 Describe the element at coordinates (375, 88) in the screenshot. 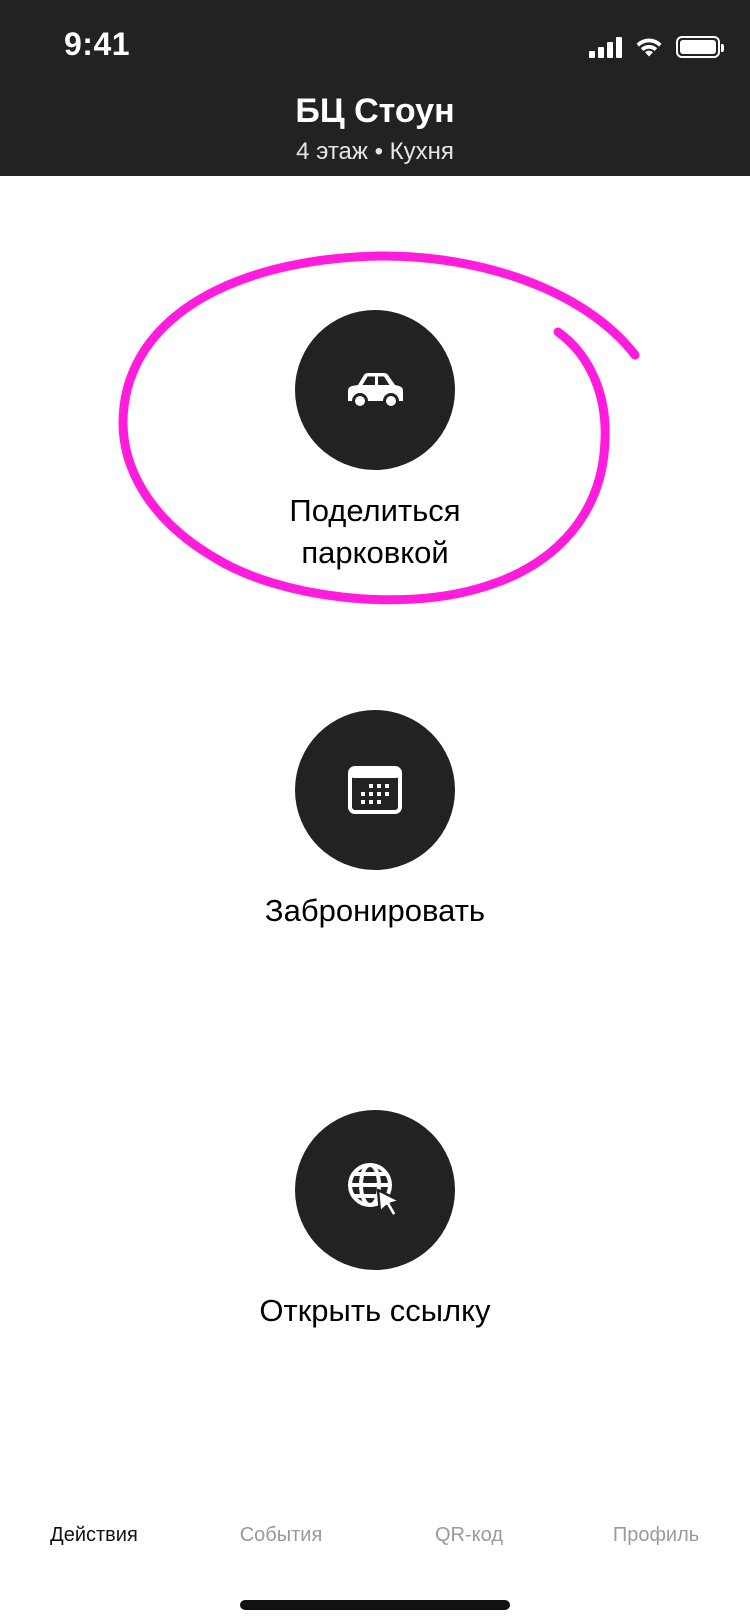

I see `top-bar: 9:41 БЦ Стоун 4 этаж • Кухня` at that location.